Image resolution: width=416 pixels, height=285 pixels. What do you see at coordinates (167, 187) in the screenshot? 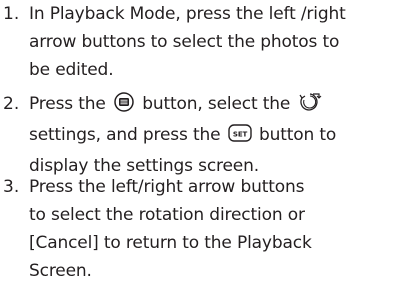
I see `step-line: Press the left/right arrow buttons` at bounding box center [167, 187].